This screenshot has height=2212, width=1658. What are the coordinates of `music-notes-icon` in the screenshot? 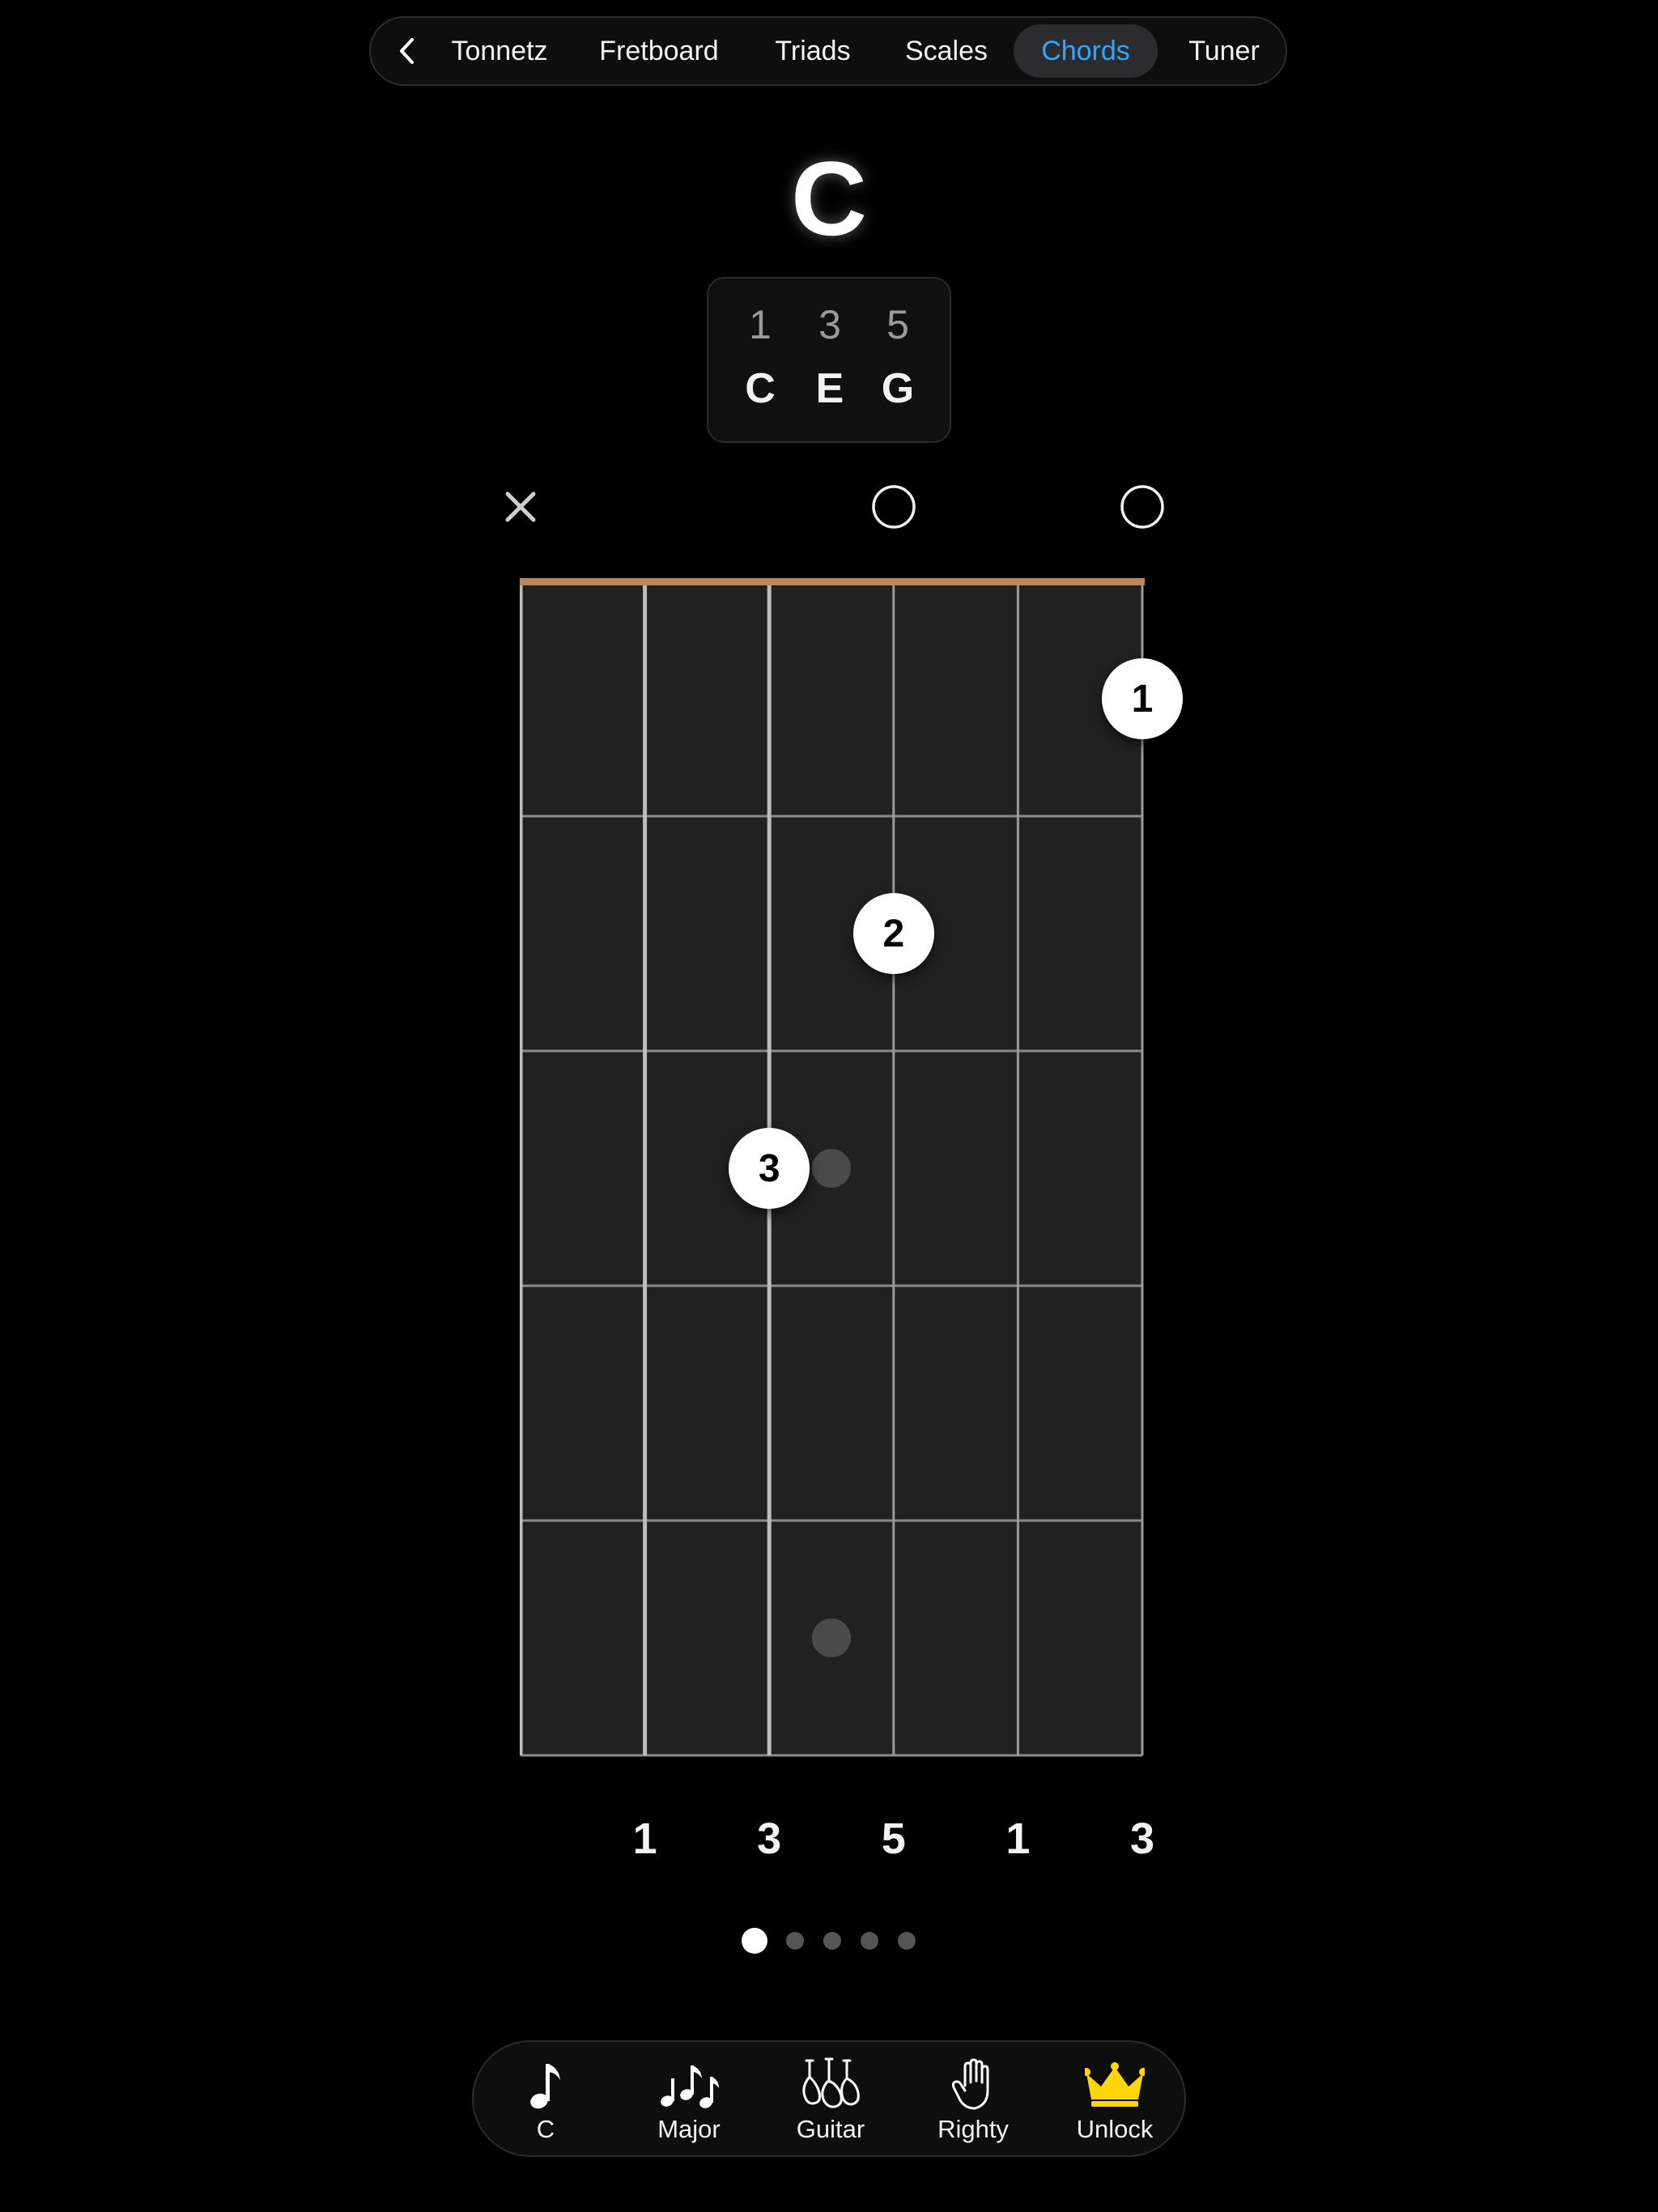 It's located at (690, 2086).